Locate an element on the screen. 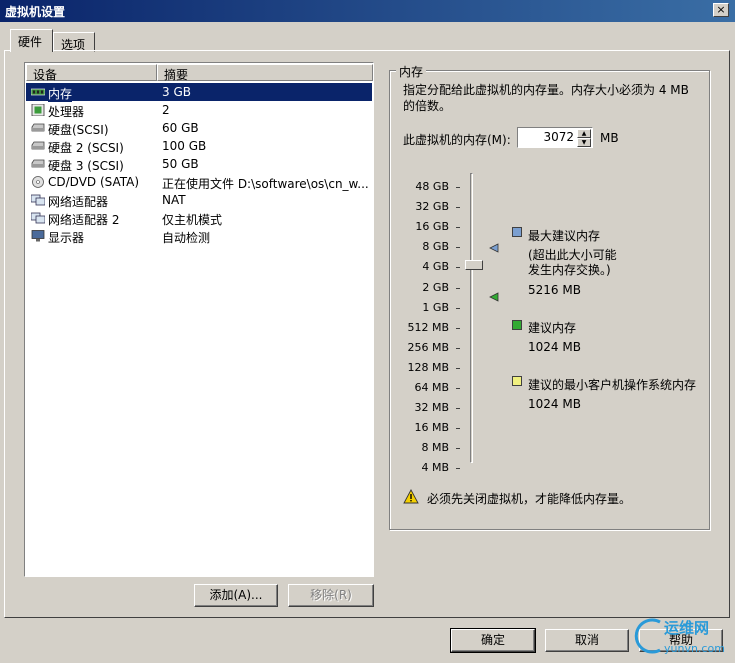 This screenshot has height=663, width=735. close-icon: × is located at coordinates (721, 9).